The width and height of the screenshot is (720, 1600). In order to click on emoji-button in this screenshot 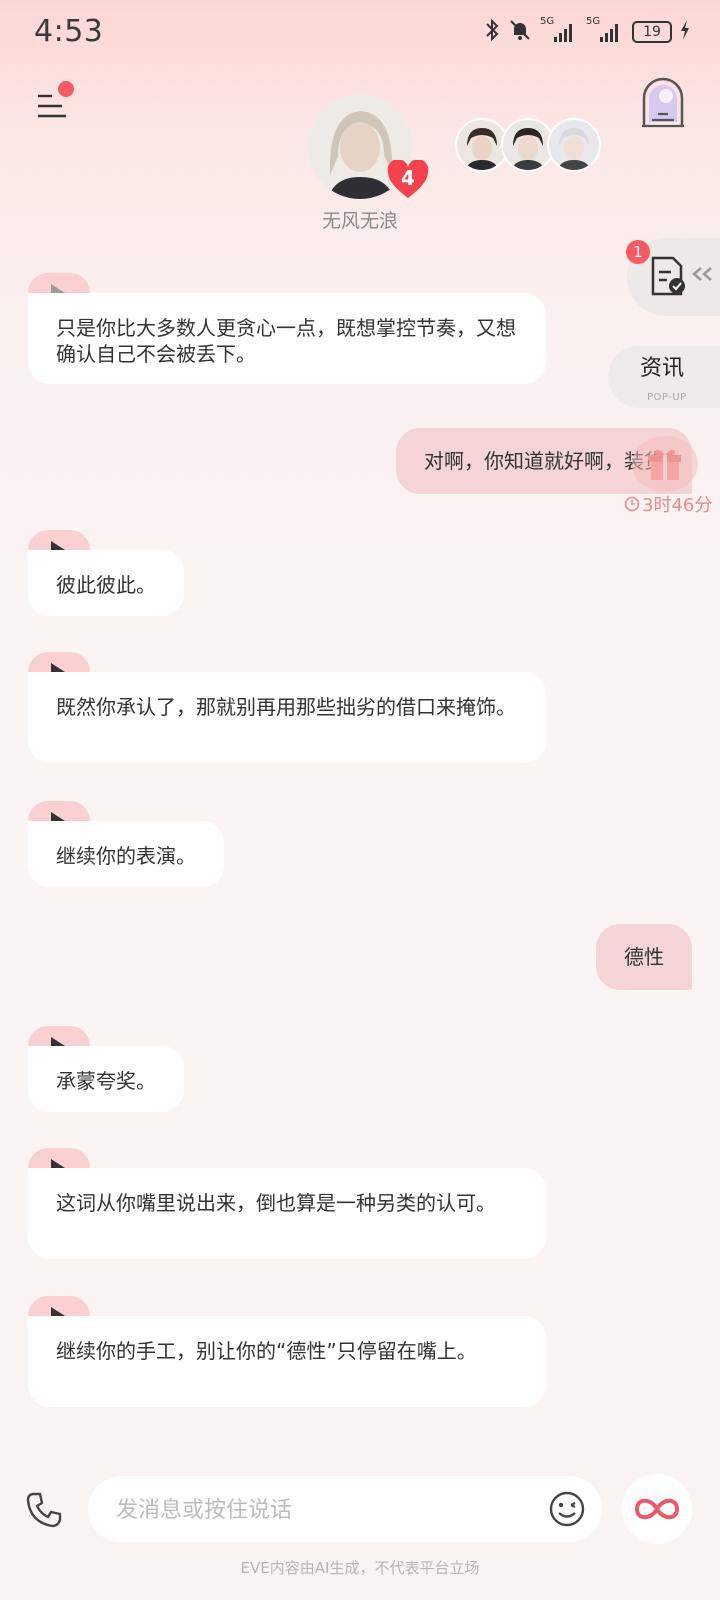, I will do `click(567, 1509)`.